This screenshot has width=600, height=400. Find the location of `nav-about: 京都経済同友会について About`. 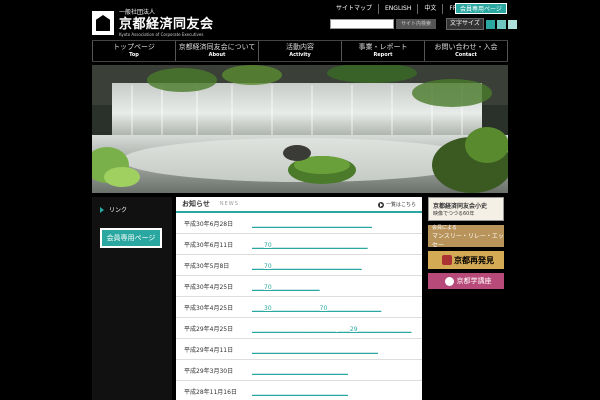

nav-about: 京都経済同友会について About is located at coordinates (216, 51).